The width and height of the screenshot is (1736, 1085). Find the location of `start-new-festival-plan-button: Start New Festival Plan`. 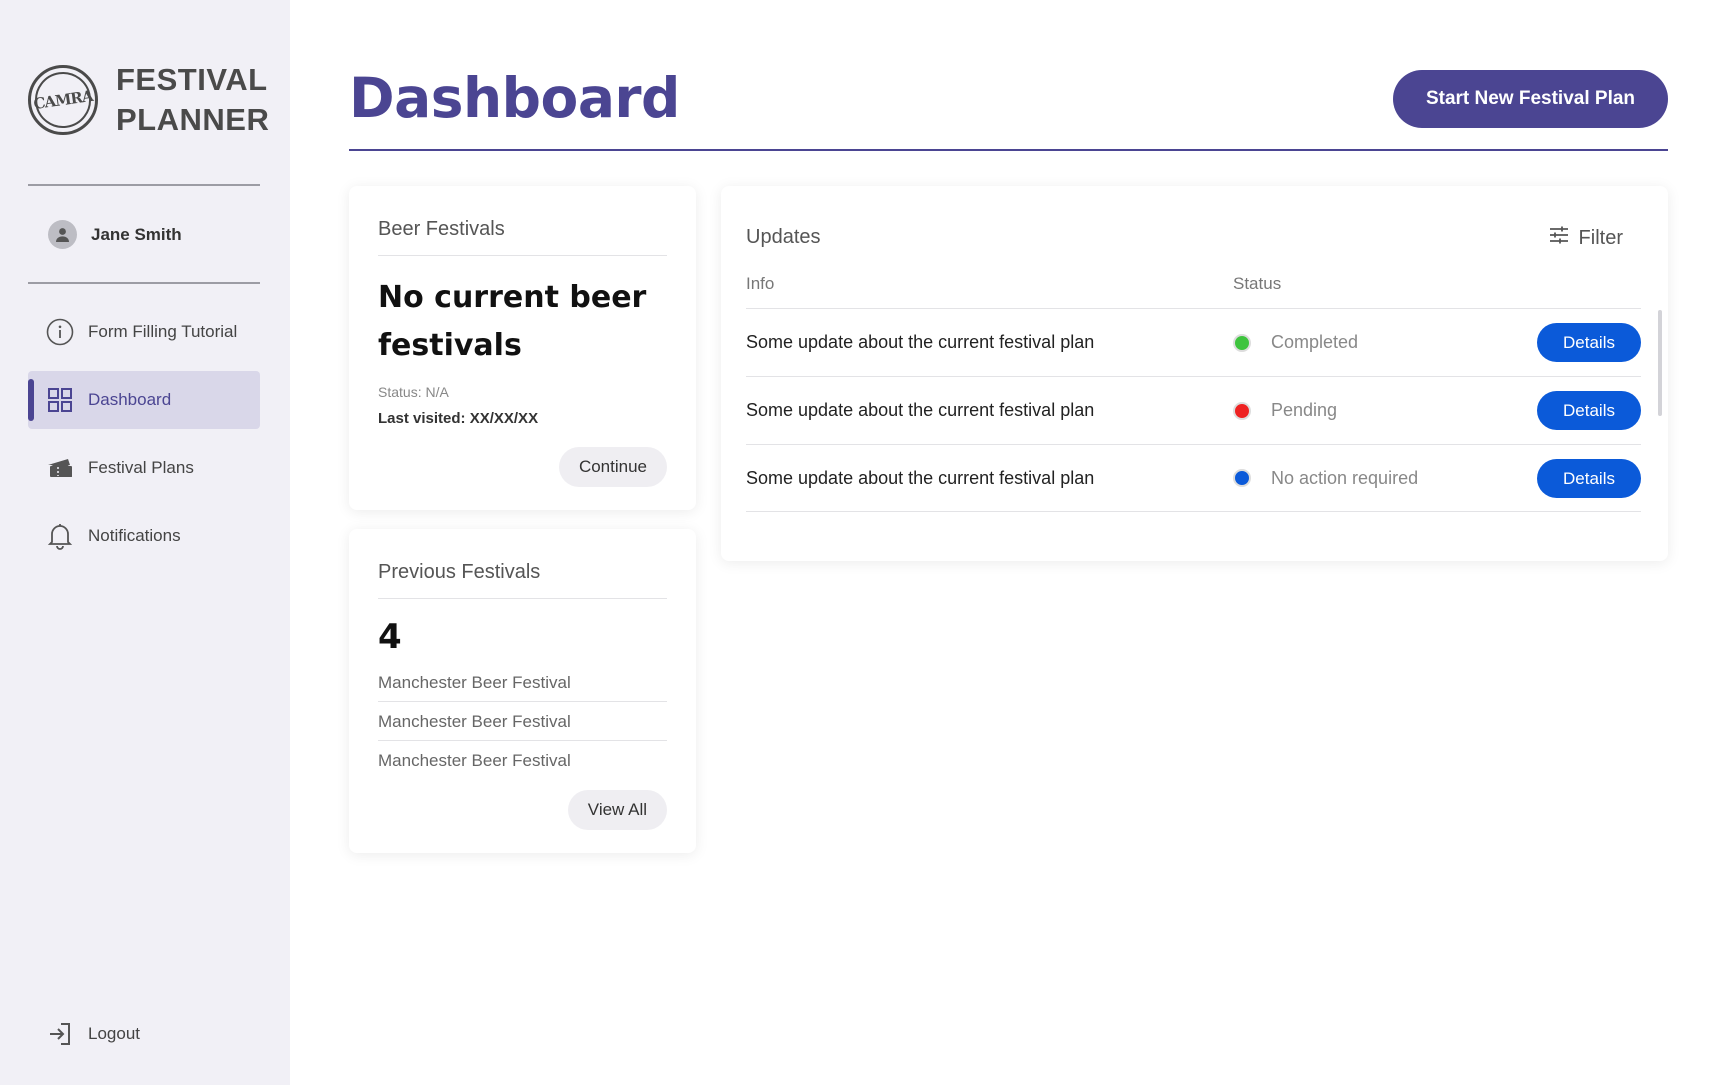

start-new-festival-plan-button: Start New Festival Plan is located at coordinates (1530, 99).